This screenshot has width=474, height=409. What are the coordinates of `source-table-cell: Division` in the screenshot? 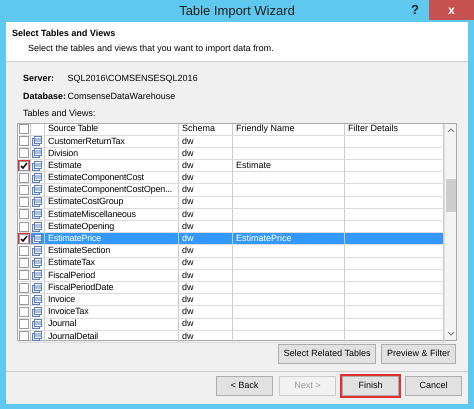 It's located at (63, 154).